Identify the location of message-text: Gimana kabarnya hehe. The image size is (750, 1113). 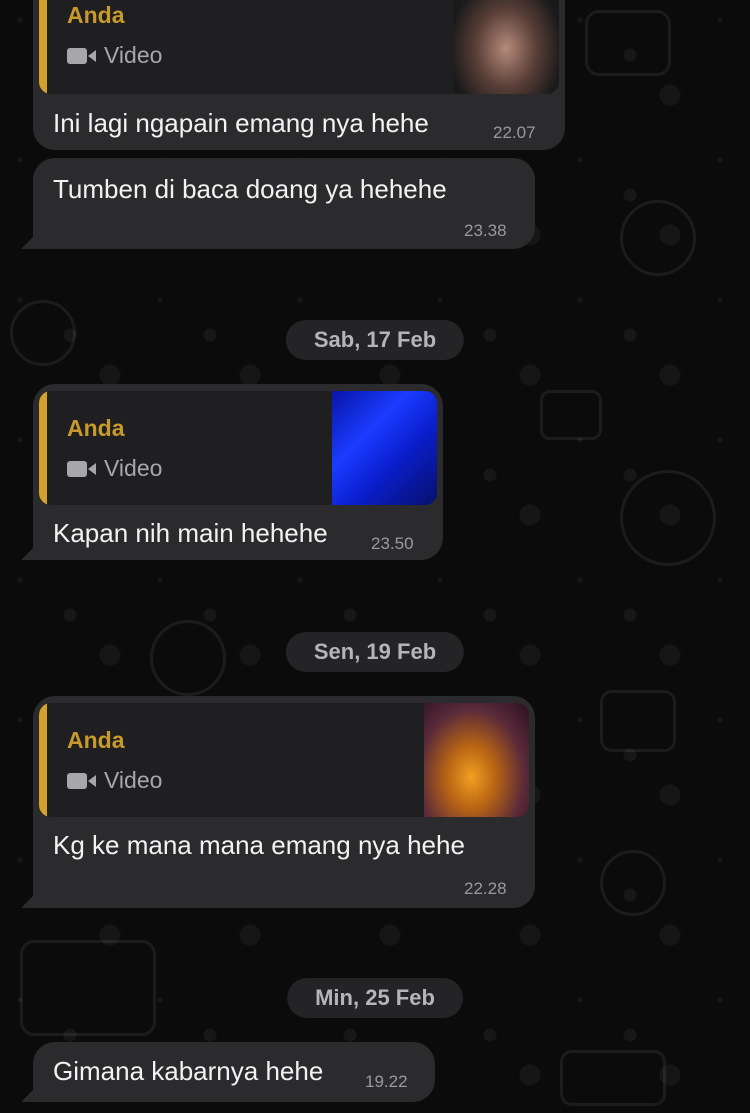
(188, 1071).